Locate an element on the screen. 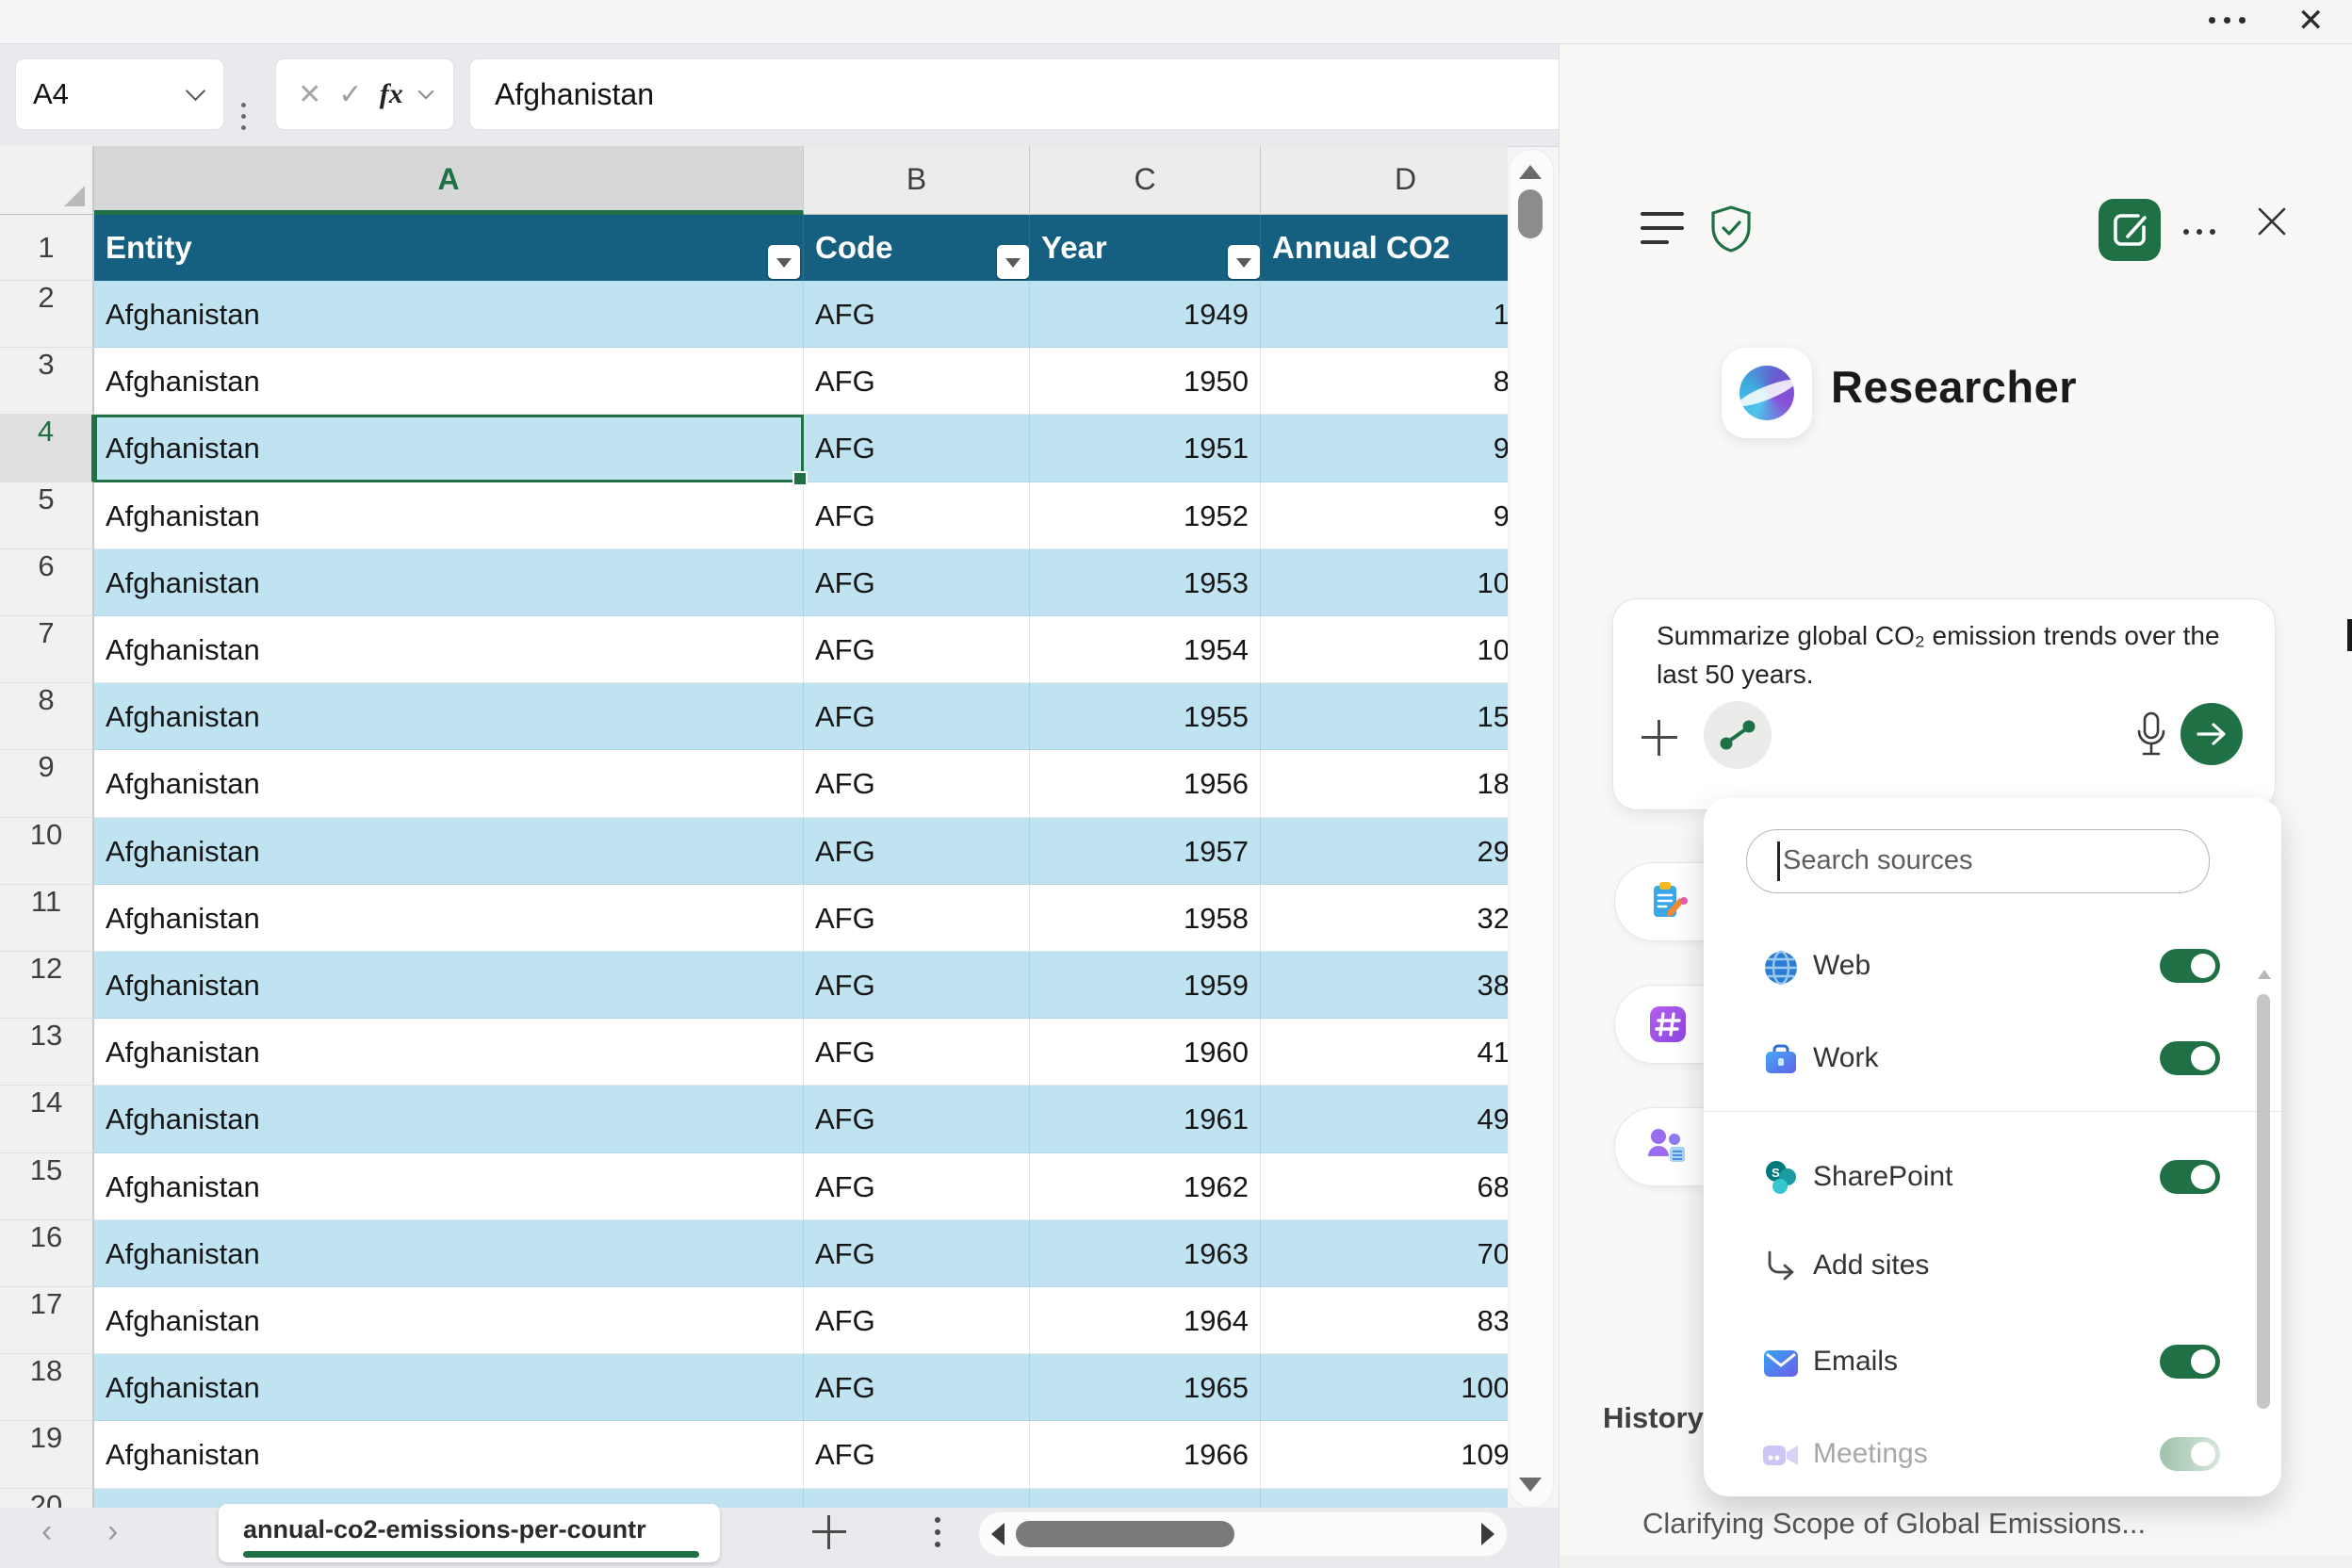 Image resolution: width=2352 pixels, height=1568 pixels. formula-bar-grip-icon is located at coordinates (244, 117).